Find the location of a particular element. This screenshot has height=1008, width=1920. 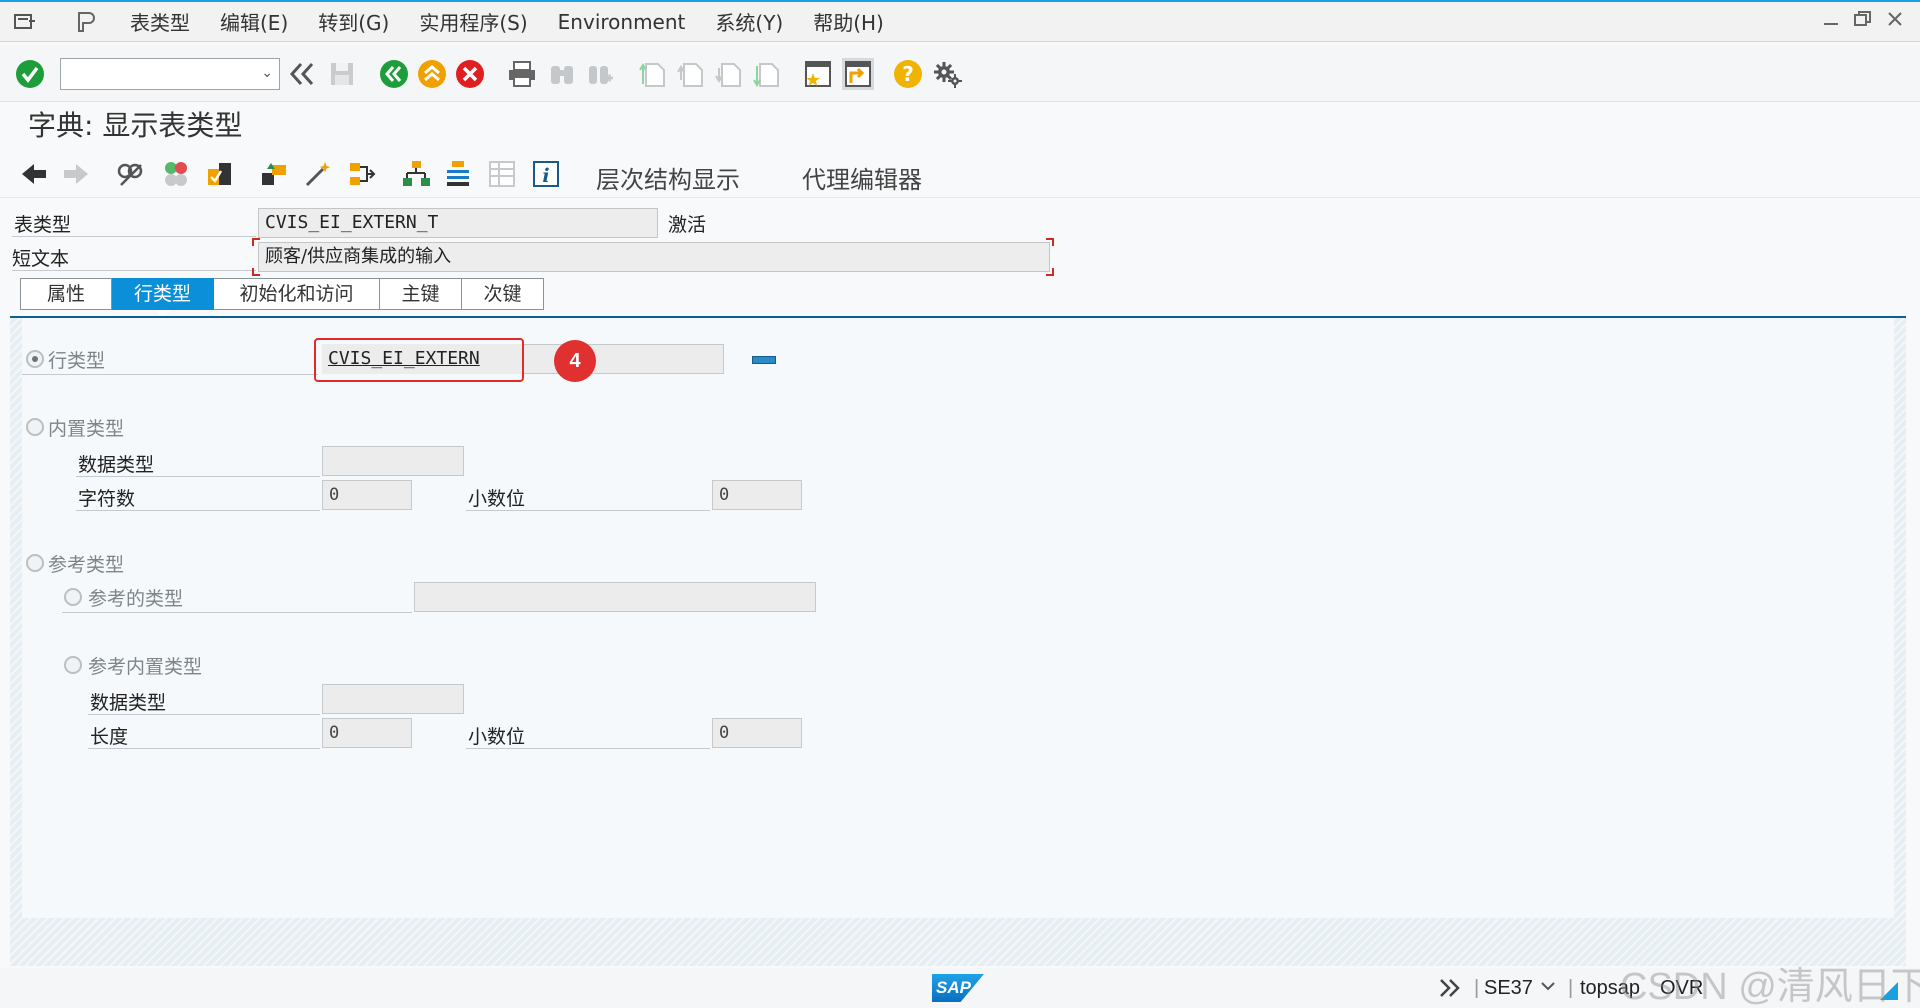

builtin-type-radio is located at coordinates (35, 427).